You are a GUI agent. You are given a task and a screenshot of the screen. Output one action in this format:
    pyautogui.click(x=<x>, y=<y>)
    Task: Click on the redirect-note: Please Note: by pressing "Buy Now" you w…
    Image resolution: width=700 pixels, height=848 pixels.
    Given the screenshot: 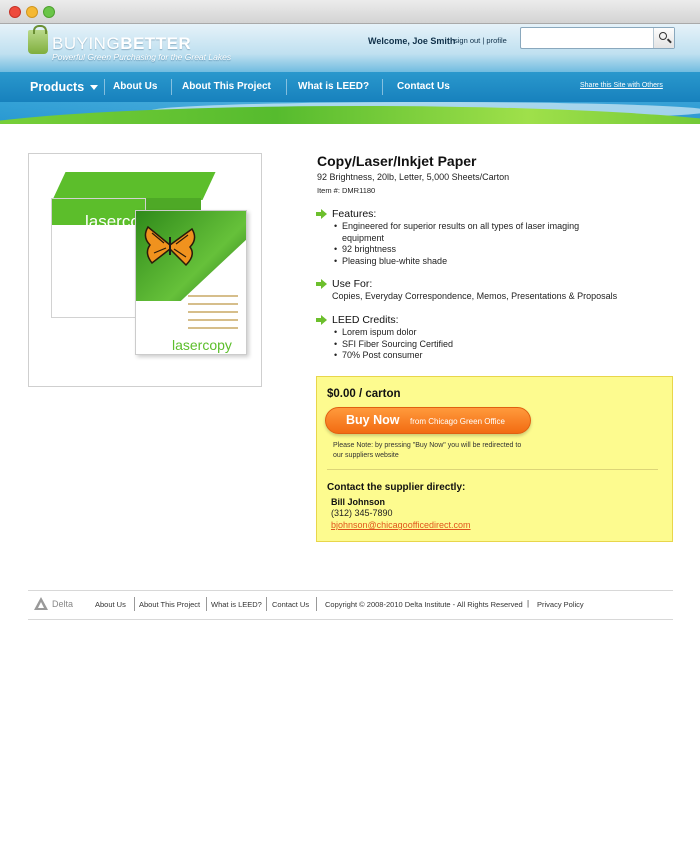 What is the action you would take?
    pyautogui.click(x=427, y=450)
    